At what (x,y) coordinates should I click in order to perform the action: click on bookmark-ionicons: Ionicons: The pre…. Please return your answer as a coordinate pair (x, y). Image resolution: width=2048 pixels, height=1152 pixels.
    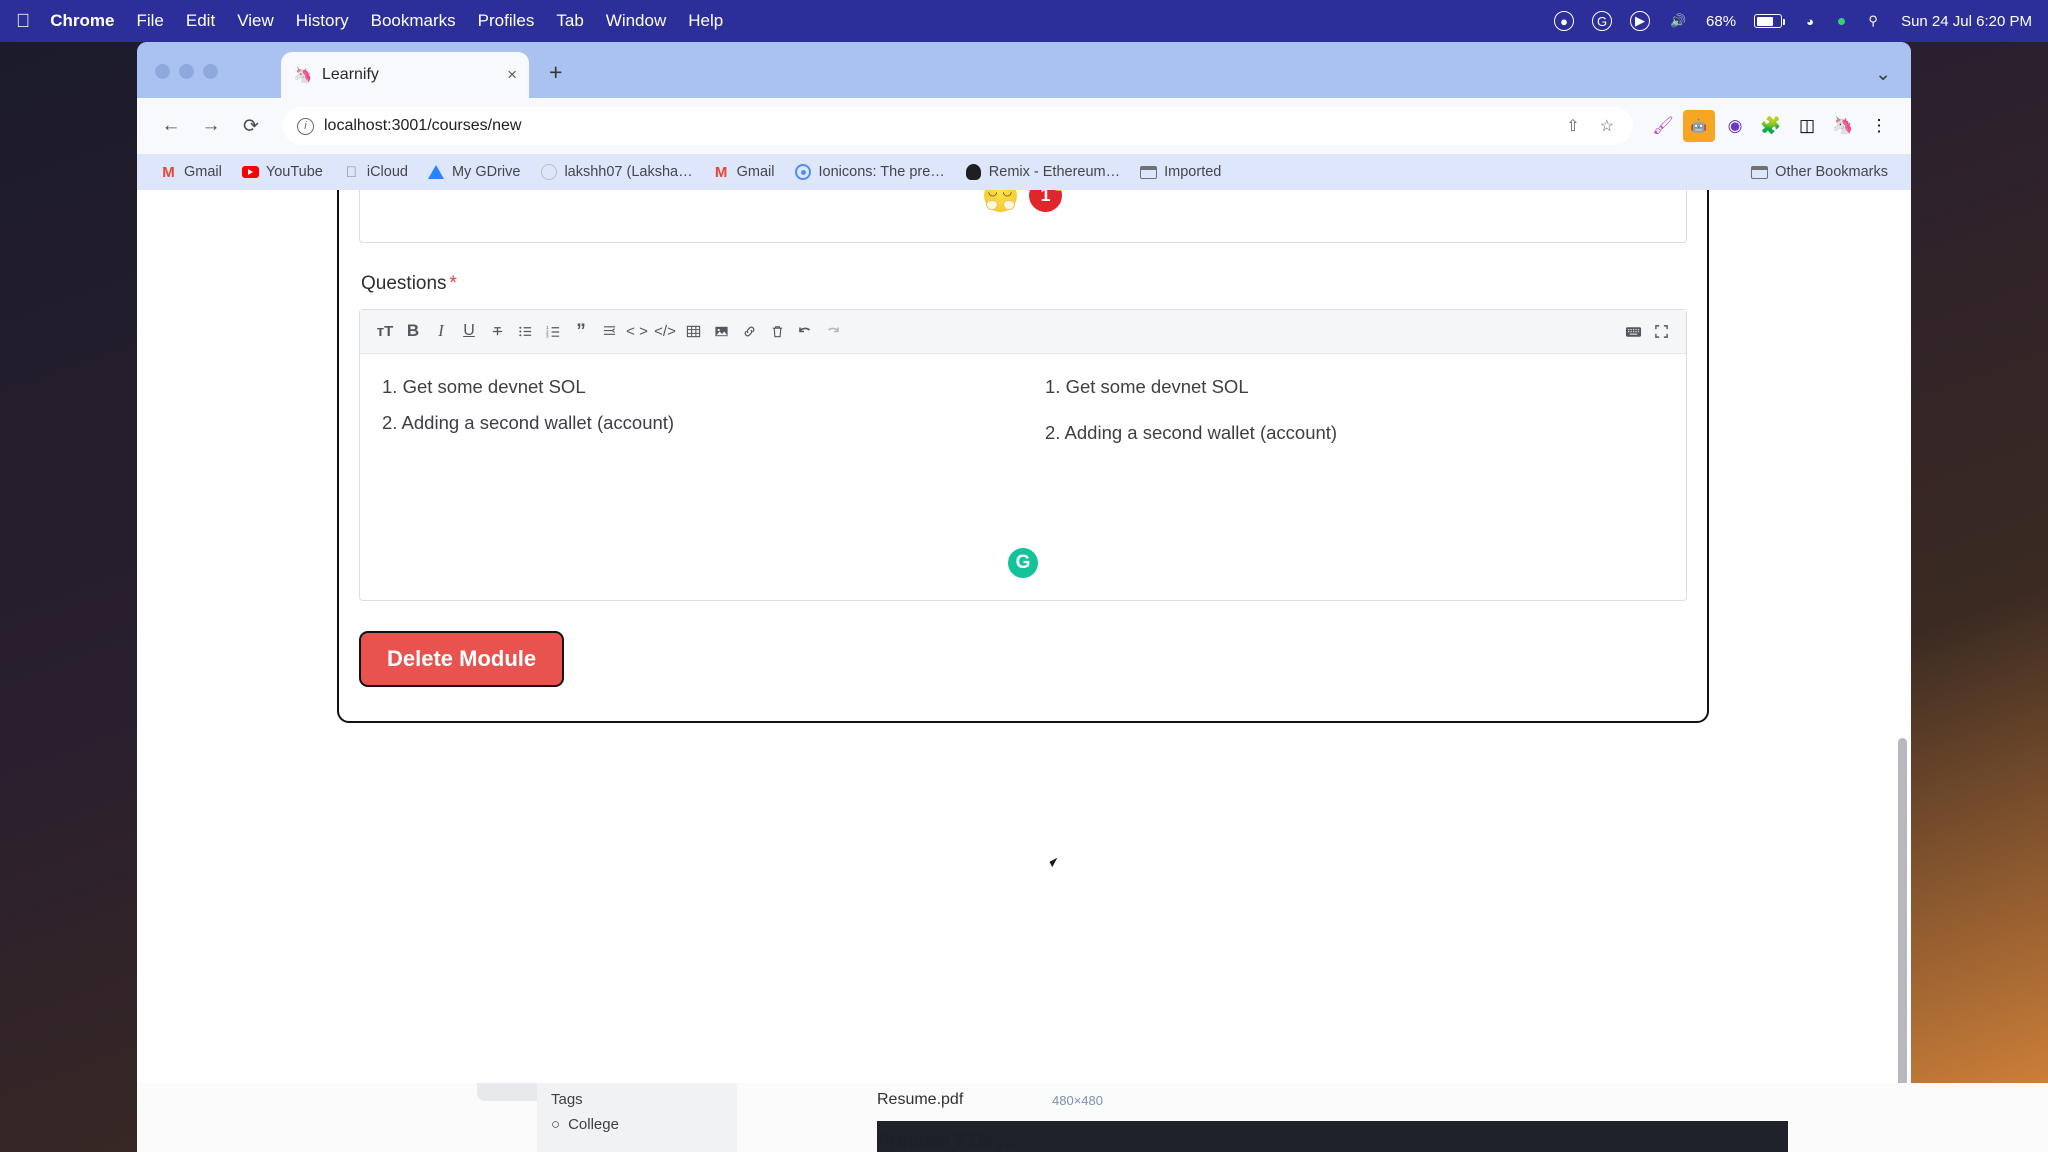
    Looking at the image, I should click on (870, 172).